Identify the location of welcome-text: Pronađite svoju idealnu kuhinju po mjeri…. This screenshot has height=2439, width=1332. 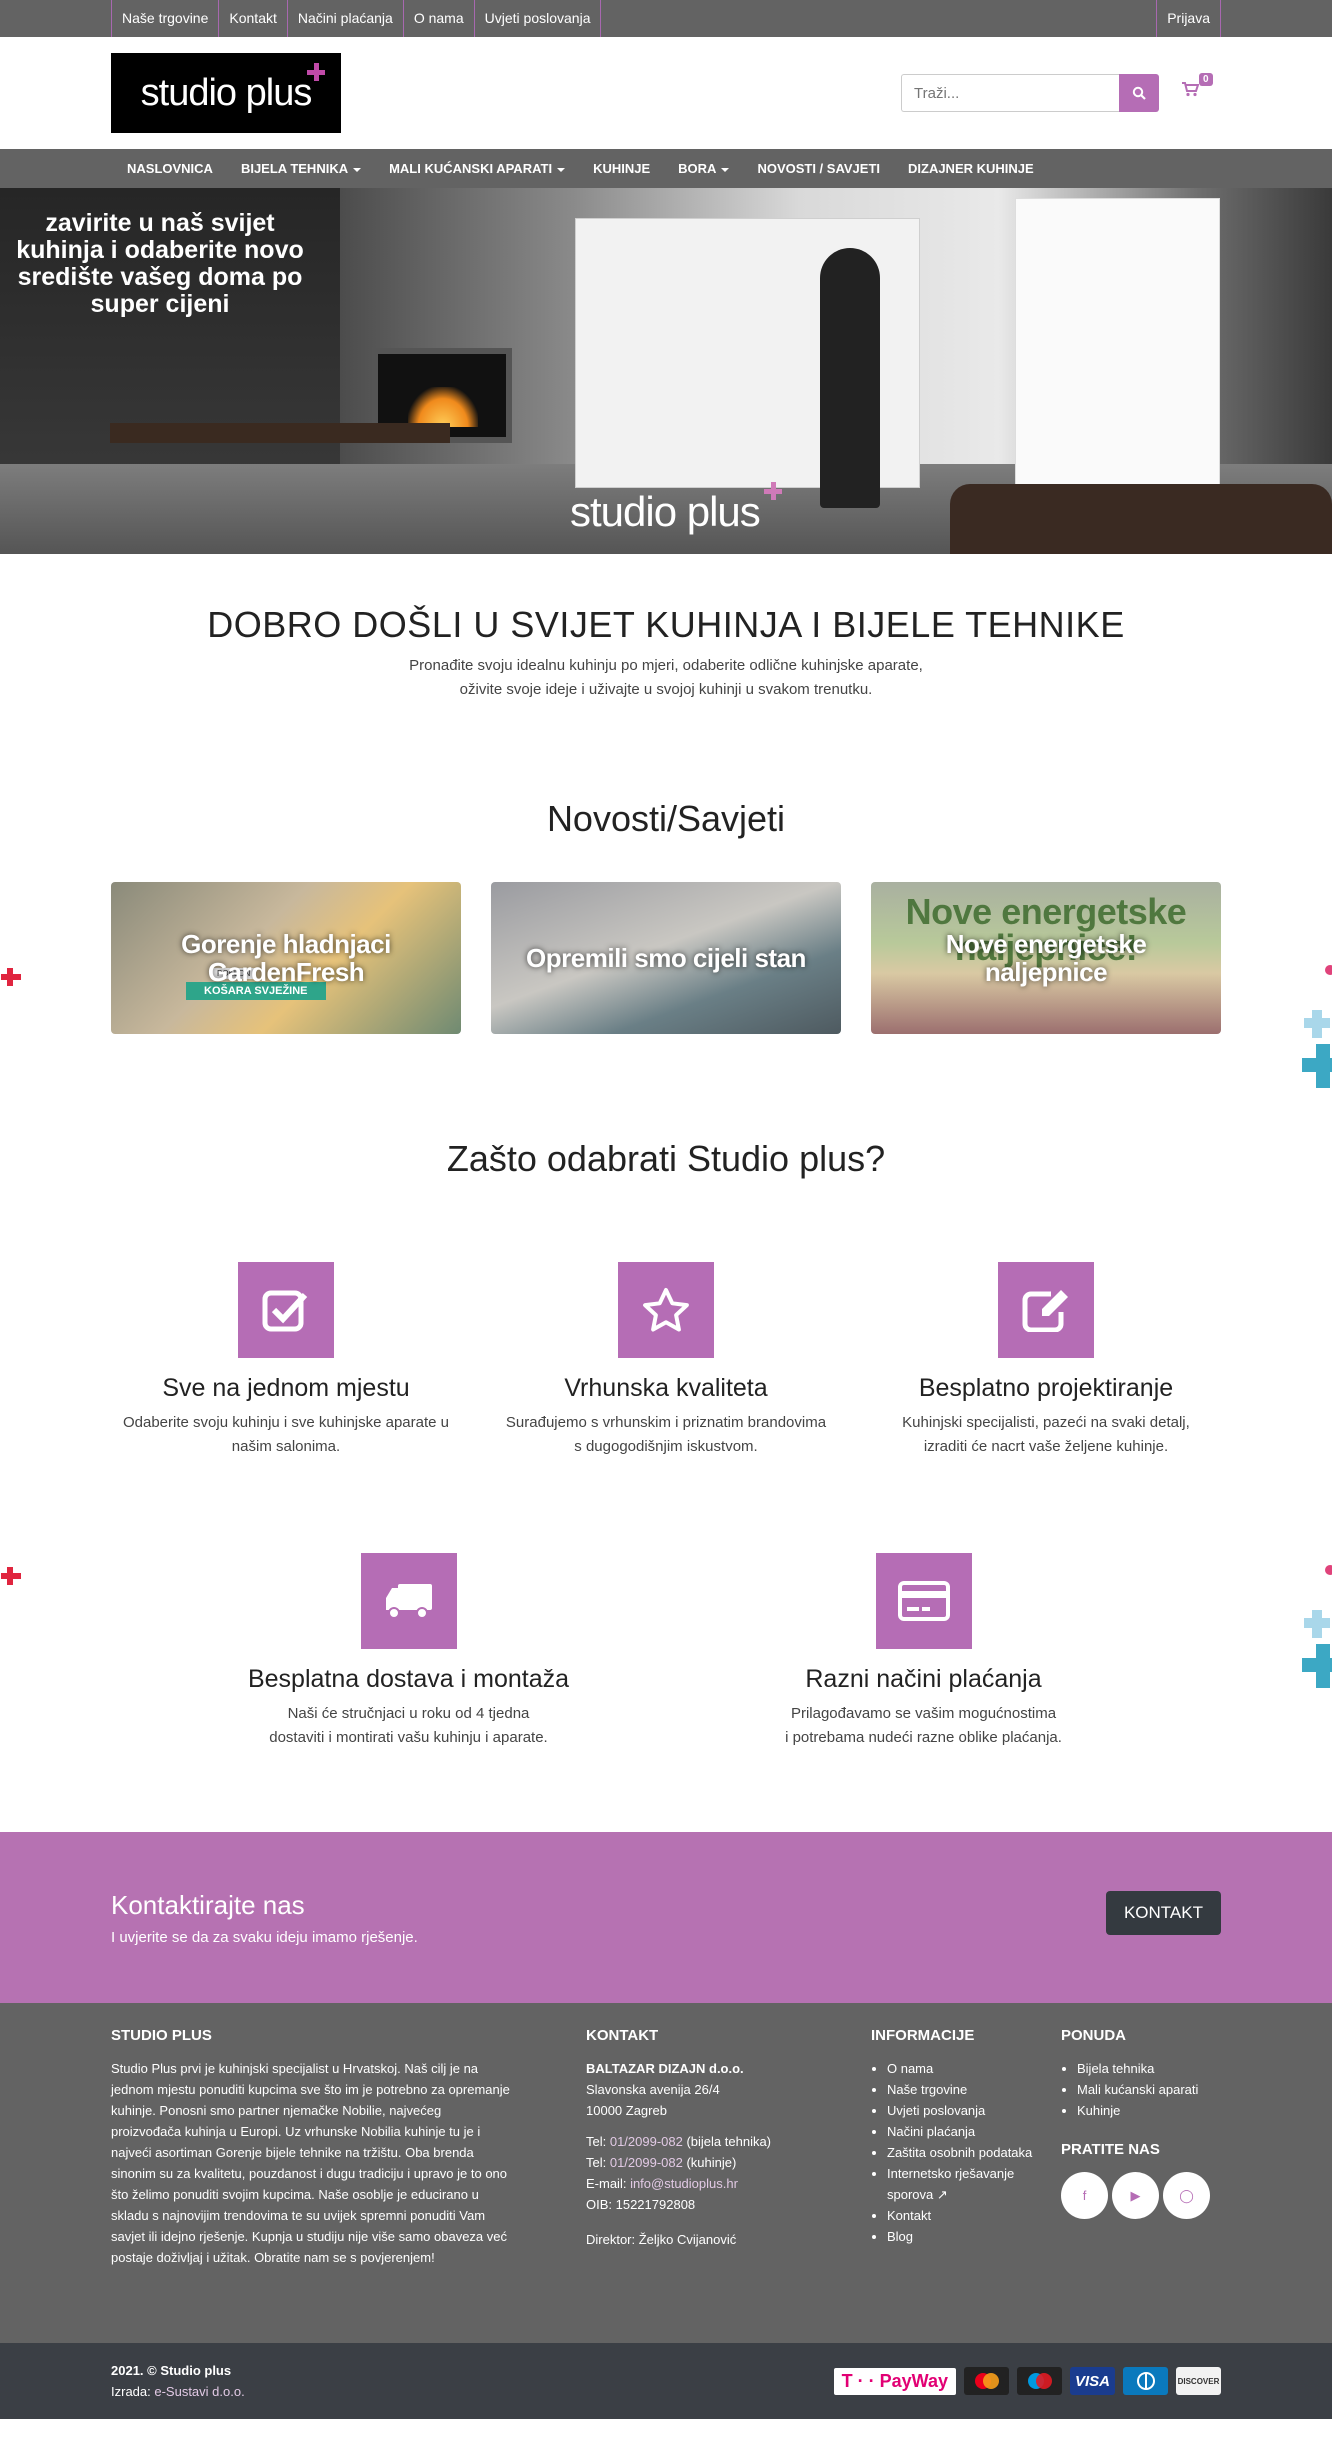
(666, 678).